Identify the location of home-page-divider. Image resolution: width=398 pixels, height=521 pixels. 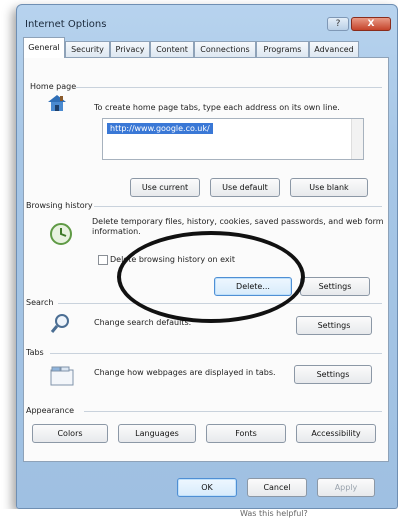
(229, 87).